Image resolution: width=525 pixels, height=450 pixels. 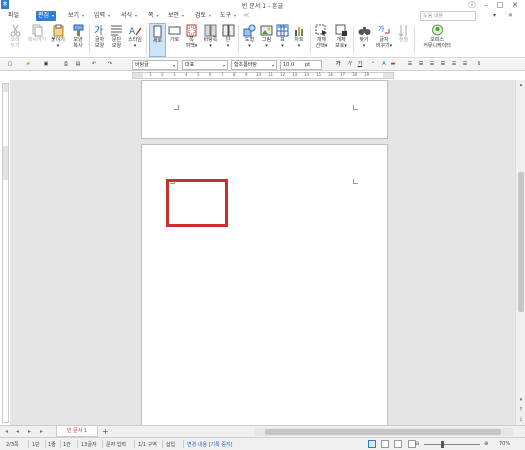 What do you see at coordinates (102, 16) in the screenshot?
I see `menu-insert: 입력 ▾` at bounding box center [102, 16].